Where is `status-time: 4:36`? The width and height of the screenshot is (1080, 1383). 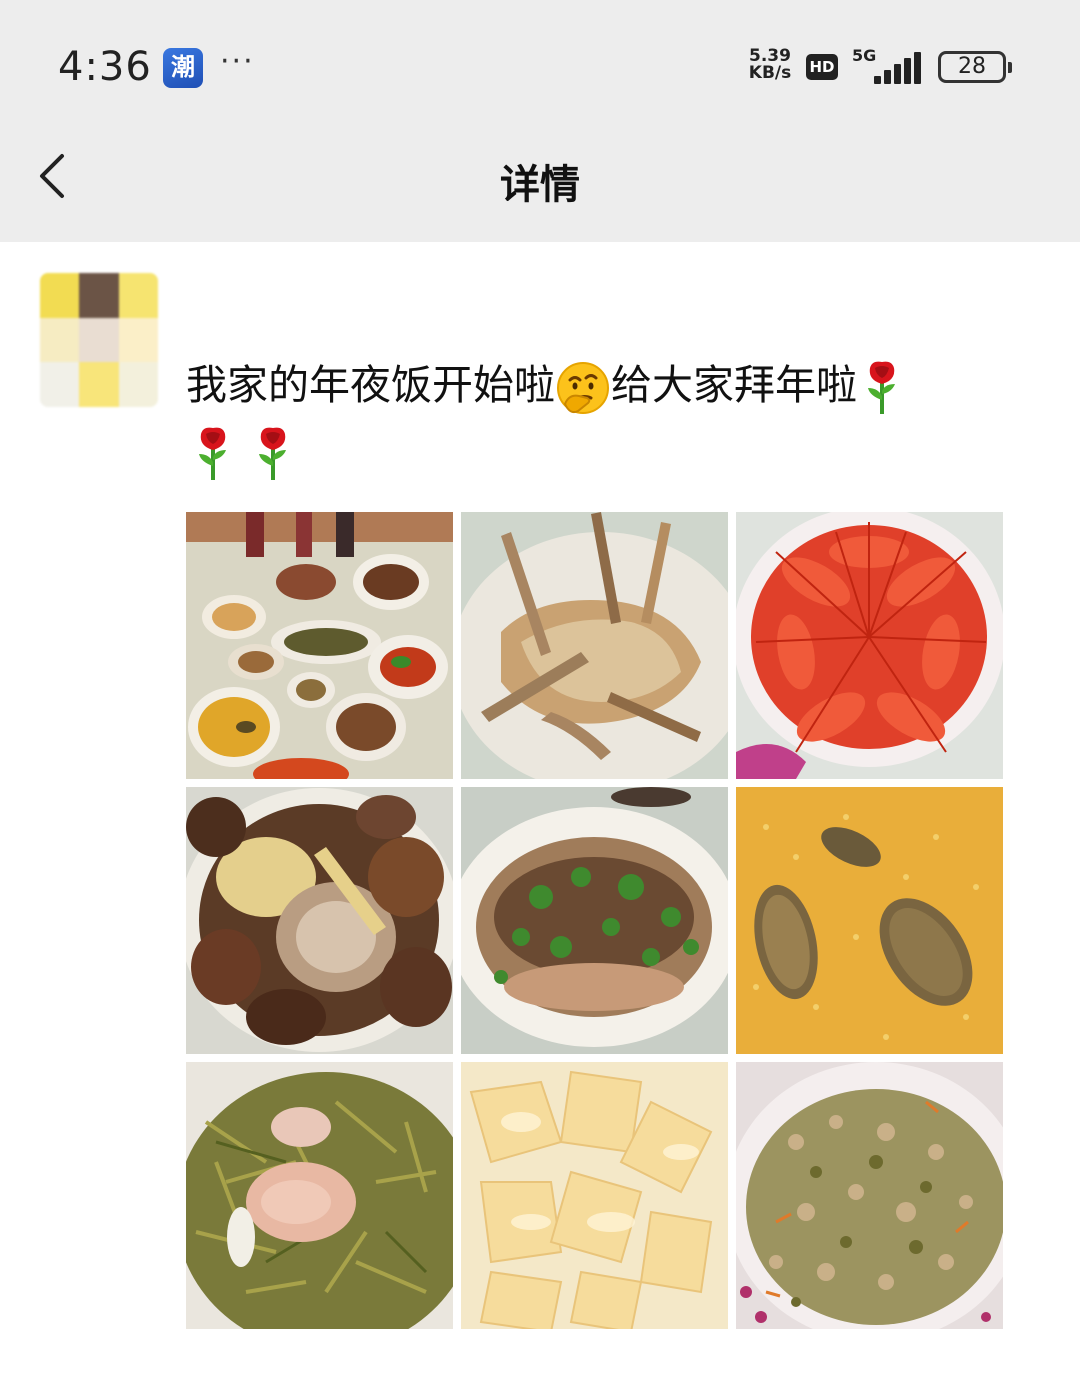 status-time: 4:36 is located at coordinates (105, 67).